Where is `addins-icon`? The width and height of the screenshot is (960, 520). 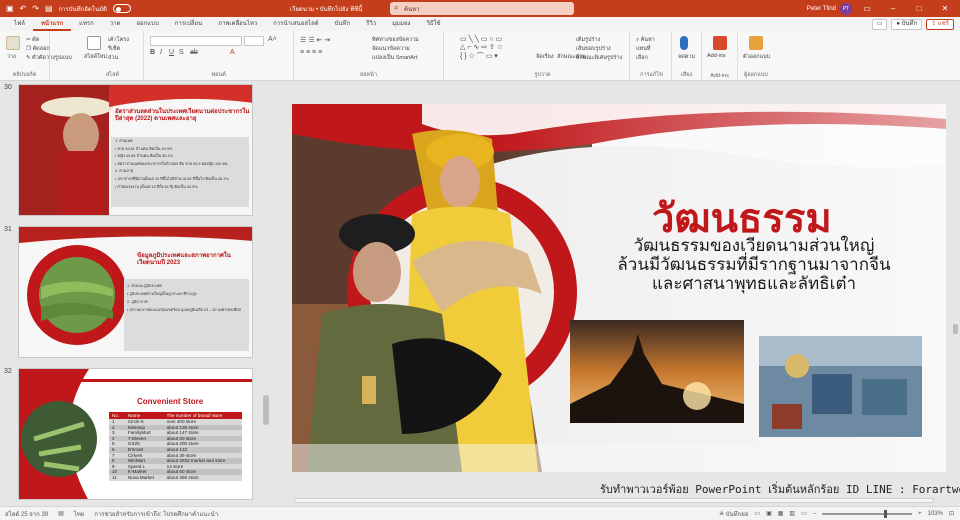 addins-icon is located at coordinates (720, 43).